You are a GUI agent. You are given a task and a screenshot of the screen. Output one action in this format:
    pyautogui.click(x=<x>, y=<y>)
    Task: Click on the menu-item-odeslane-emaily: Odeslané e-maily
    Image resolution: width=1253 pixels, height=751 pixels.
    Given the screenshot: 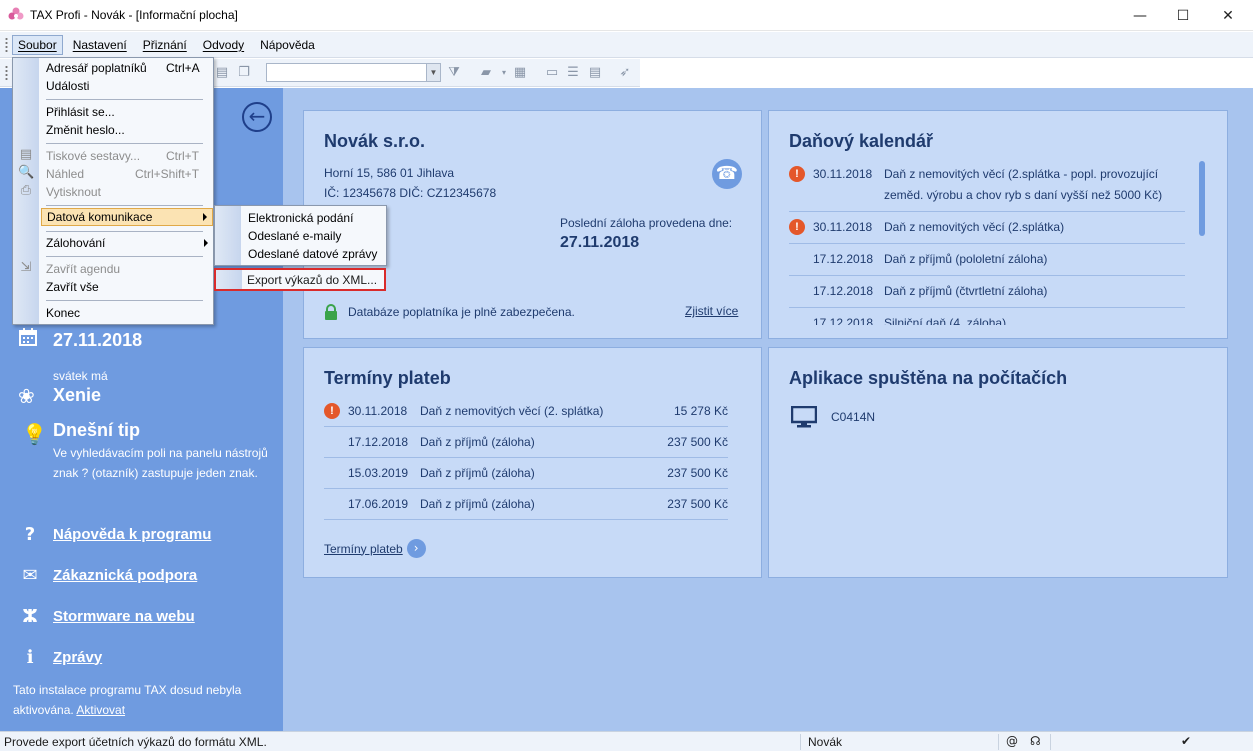 What is the action you would take?
    pyautogui.click(x=314, y=236)
    